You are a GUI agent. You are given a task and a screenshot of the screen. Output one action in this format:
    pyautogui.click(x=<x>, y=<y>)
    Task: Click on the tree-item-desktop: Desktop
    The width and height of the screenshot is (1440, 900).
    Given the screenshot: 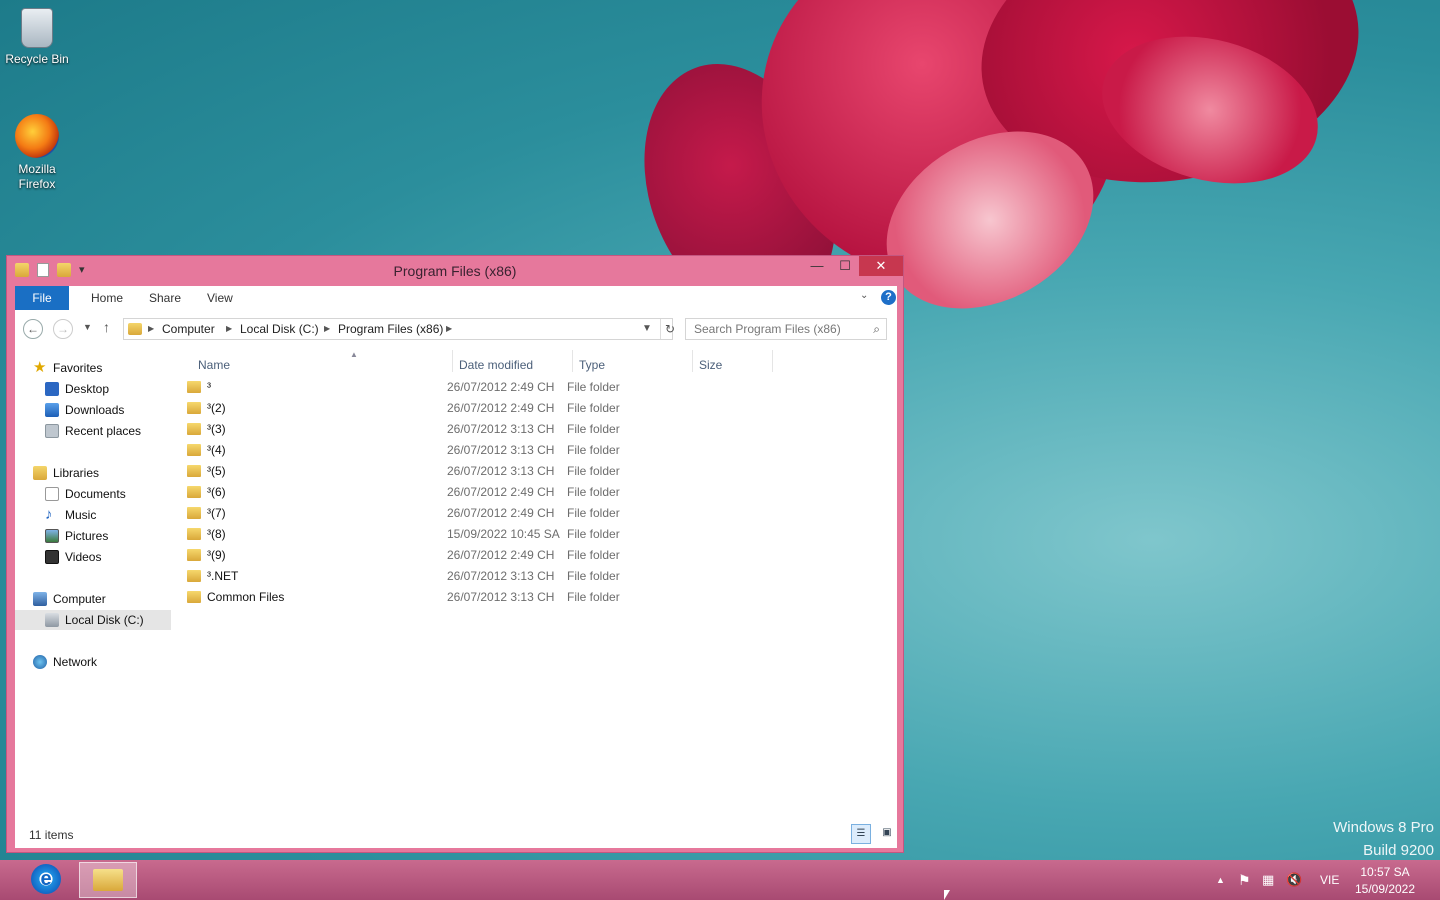 What is the action you would take?
    pyautogui.click(x=77, y=389)
    